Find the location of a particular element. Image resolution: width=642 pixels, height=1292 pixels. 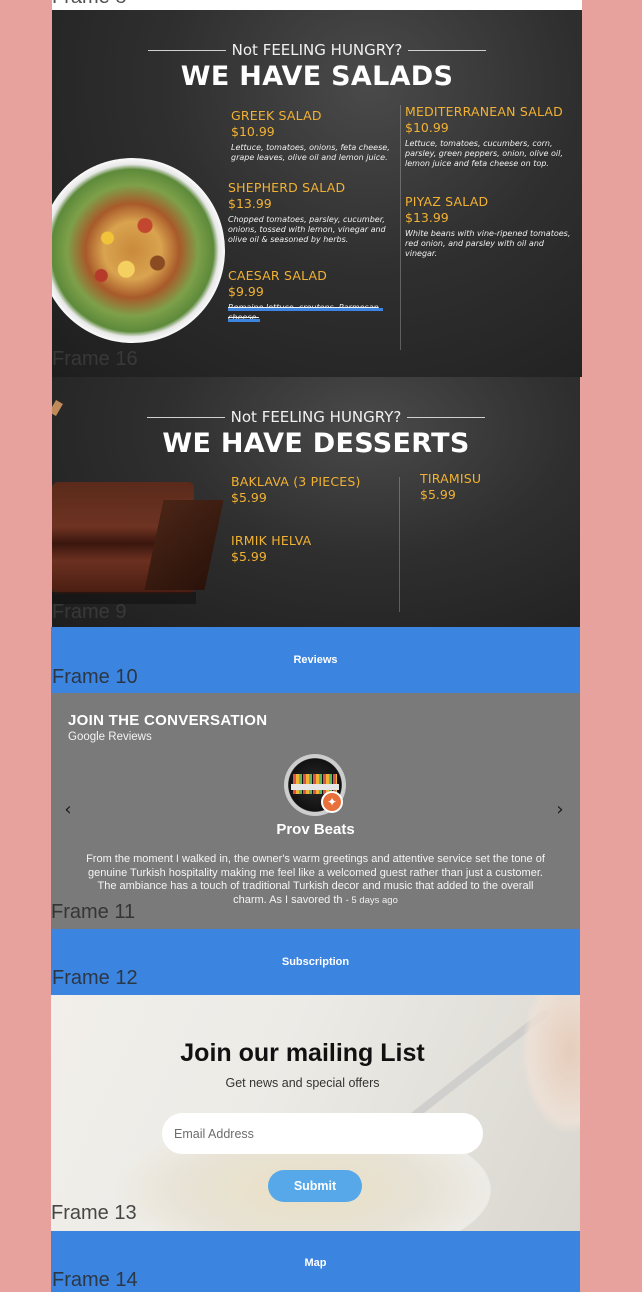

reviewer-name: Prov Beats is located at coordinates (315, 829).